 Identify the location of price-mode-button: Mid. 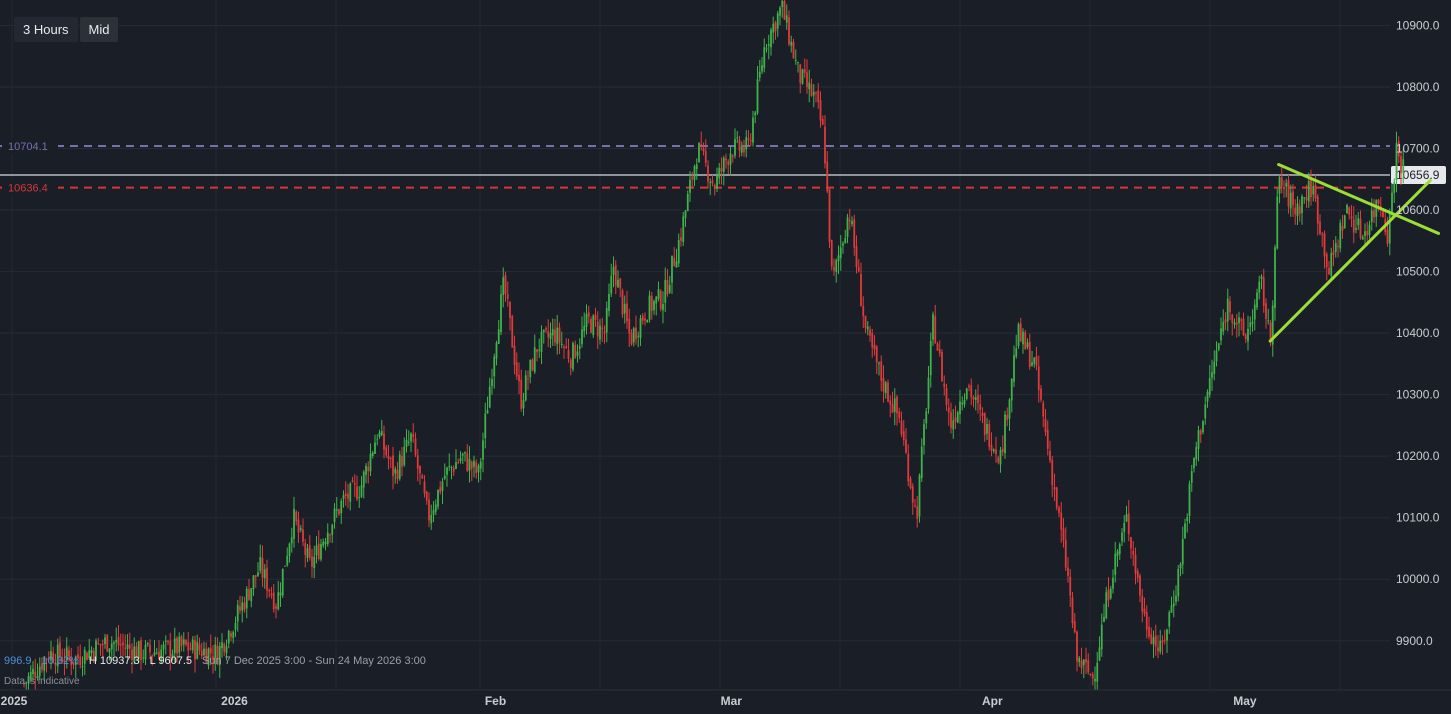
(99, 29).